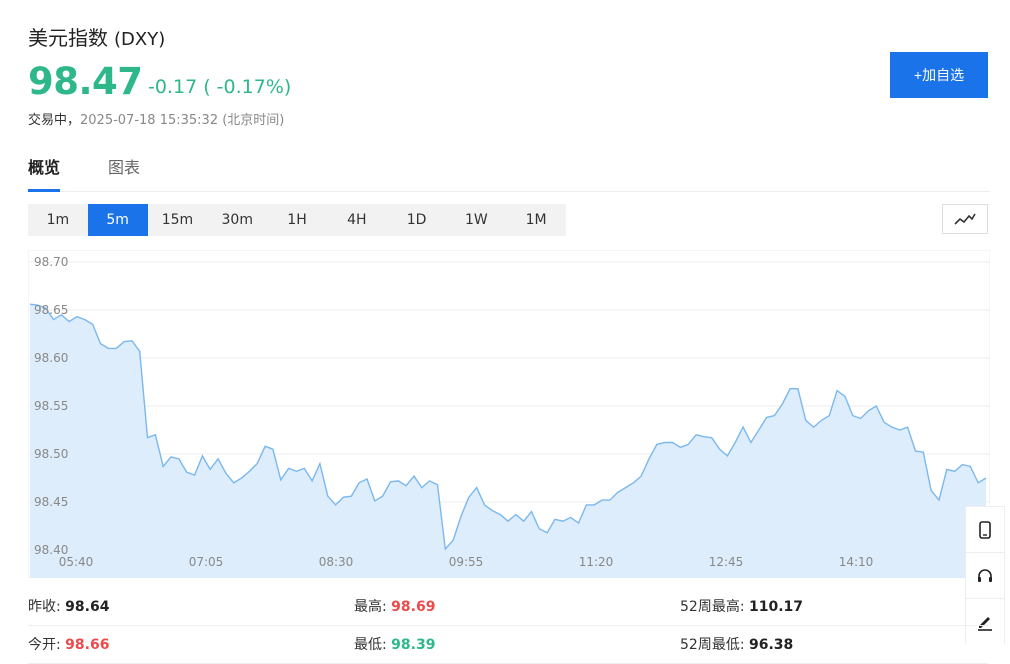 The image size is (1010, 664). Describe the element at coordinates (140, 39) in the screenshot. I see `instrument-code: (DXY)` at that location.